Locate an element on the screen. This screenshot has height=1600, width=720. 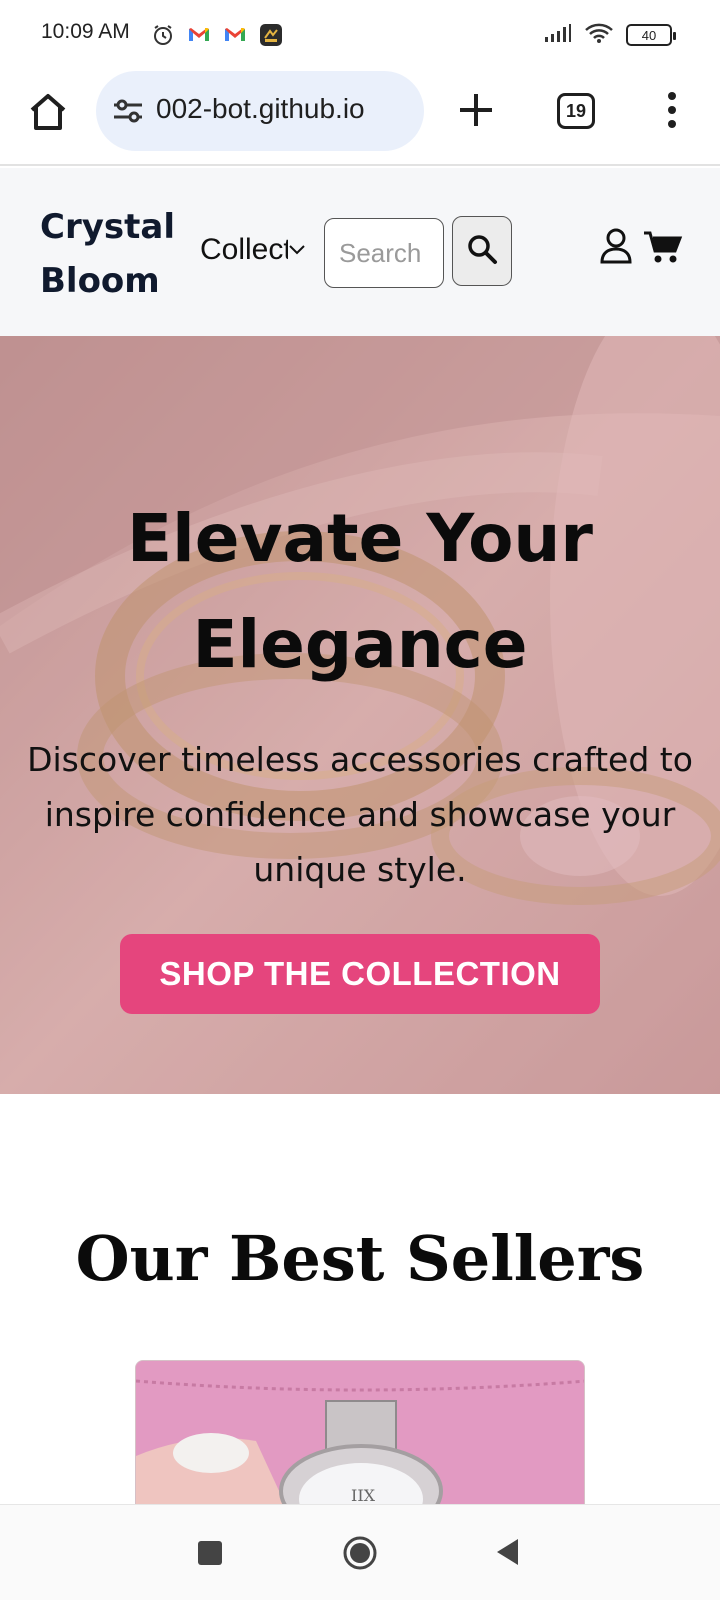
status-bar: 10:09 AM 40 is located at coordinates (360, 34).